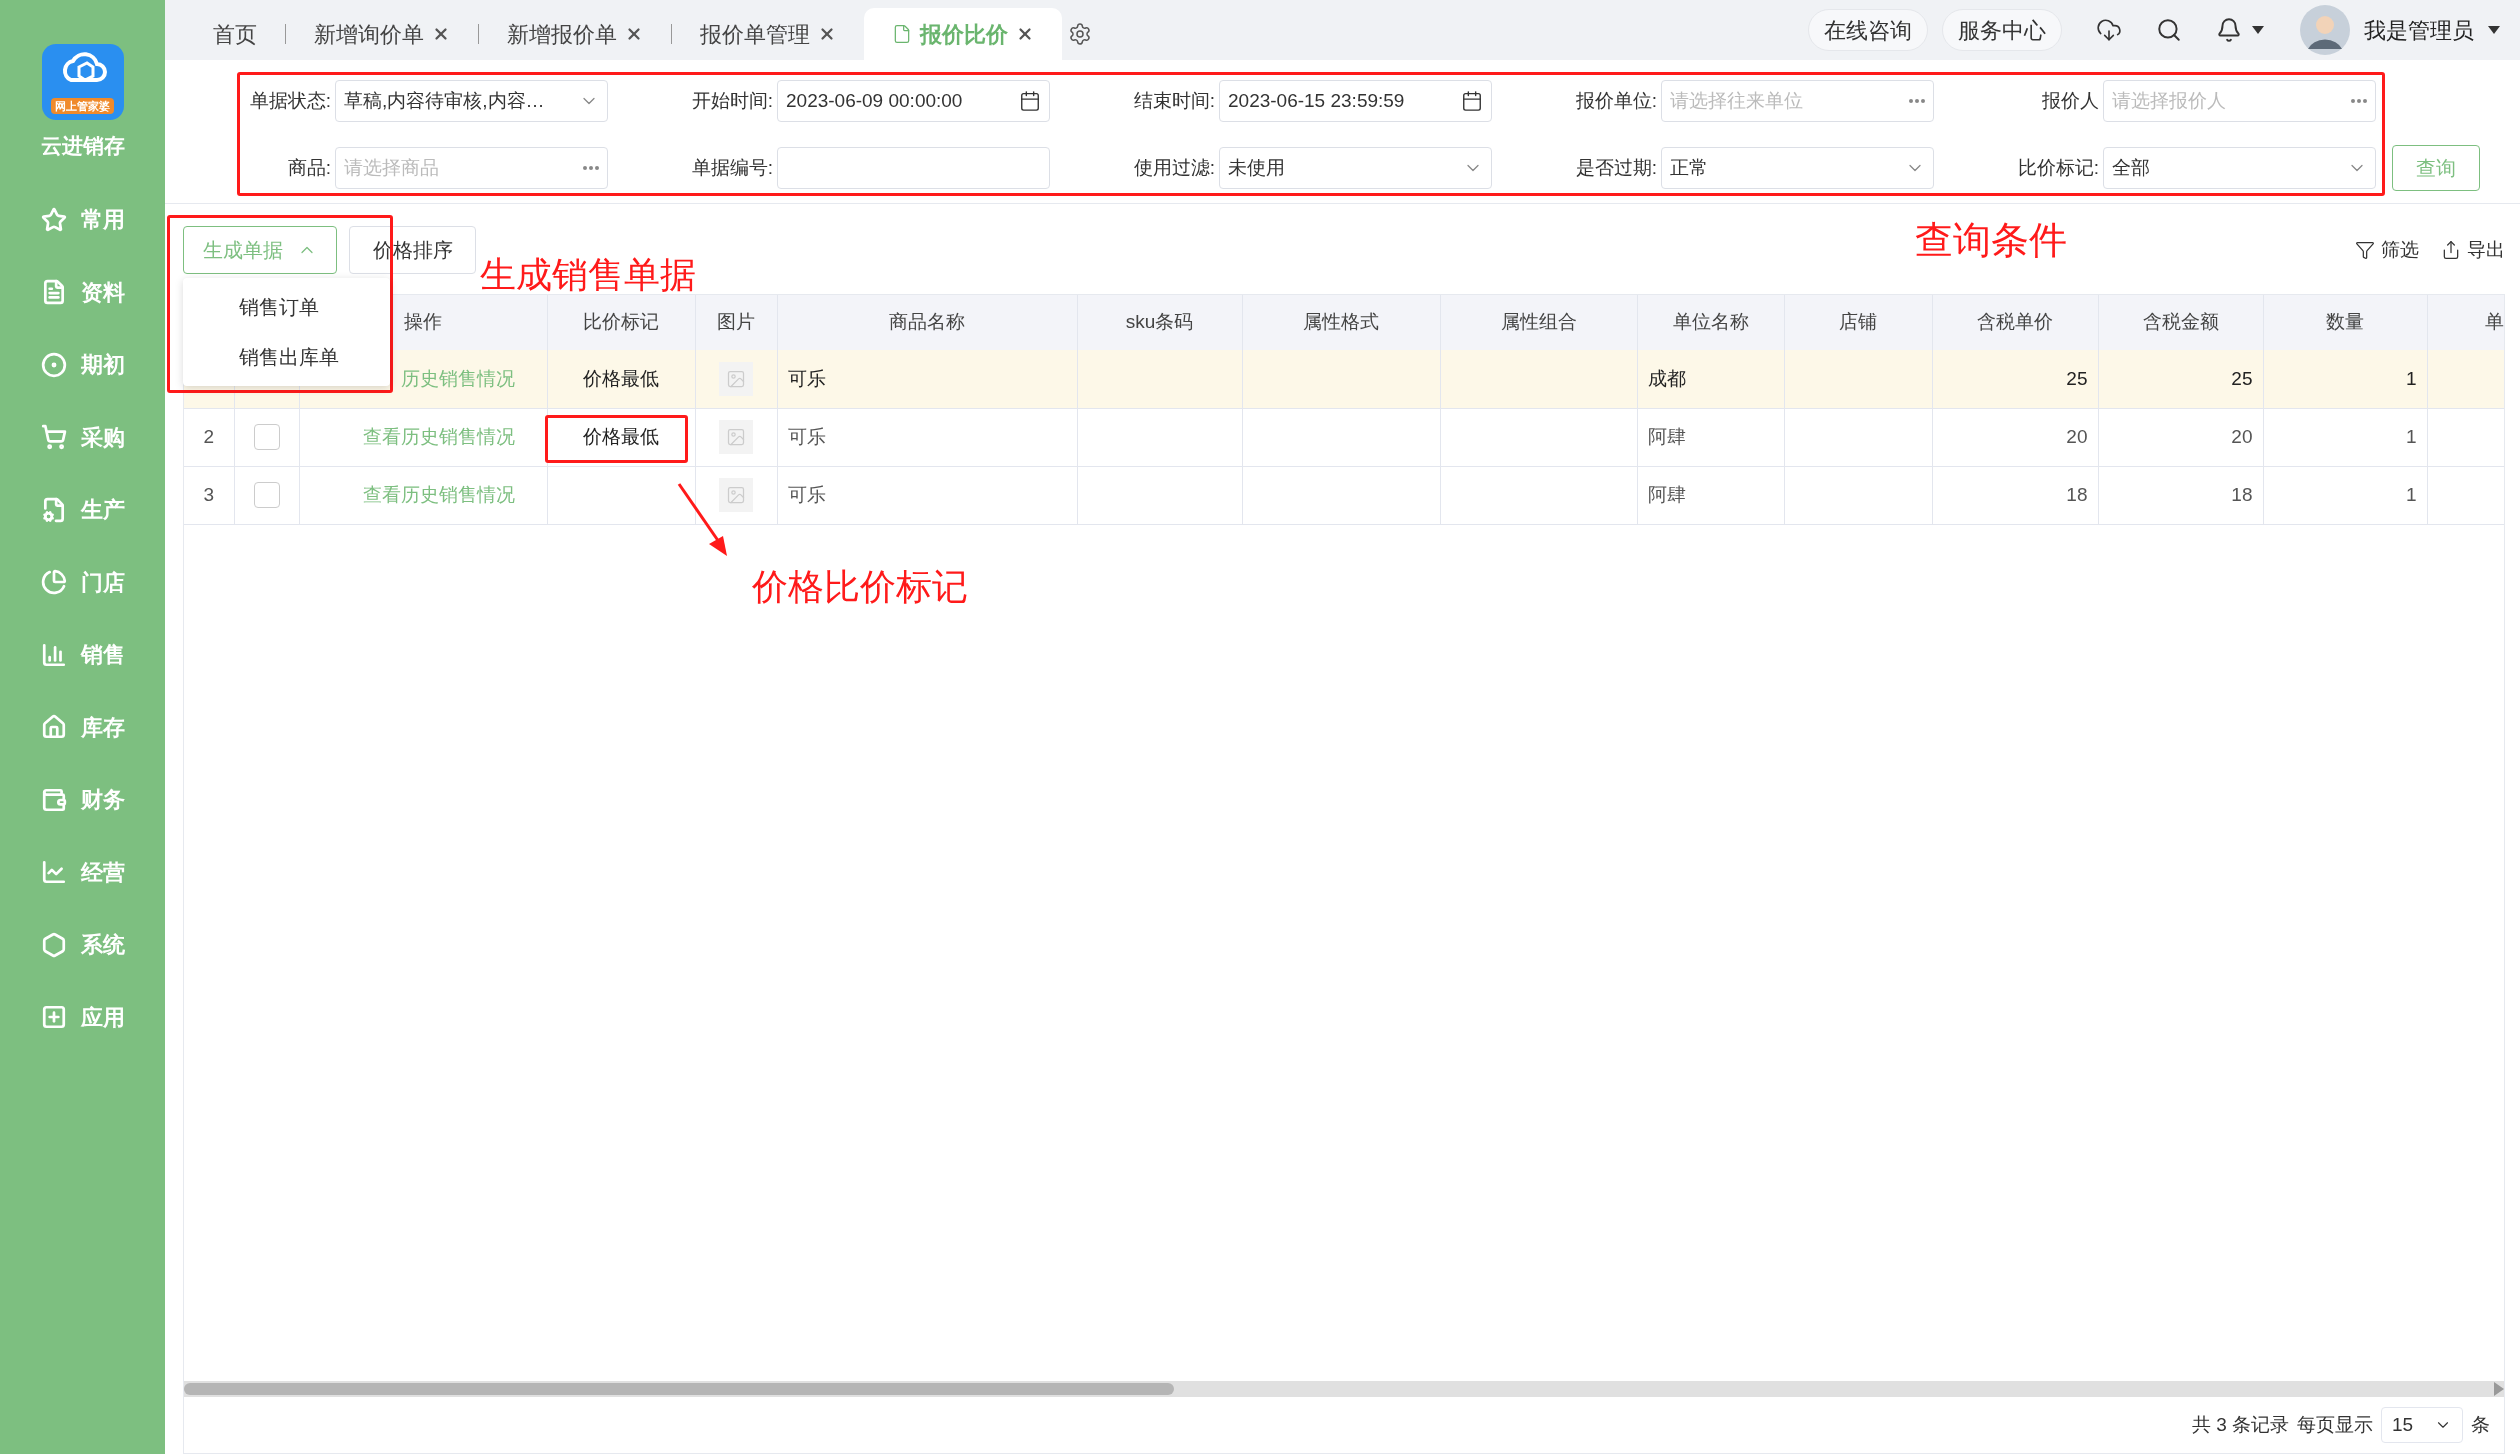  Describe the element at coordinates (2335, 1424) in the screenshot. I see `page-size-label: 每页显示` at that location.